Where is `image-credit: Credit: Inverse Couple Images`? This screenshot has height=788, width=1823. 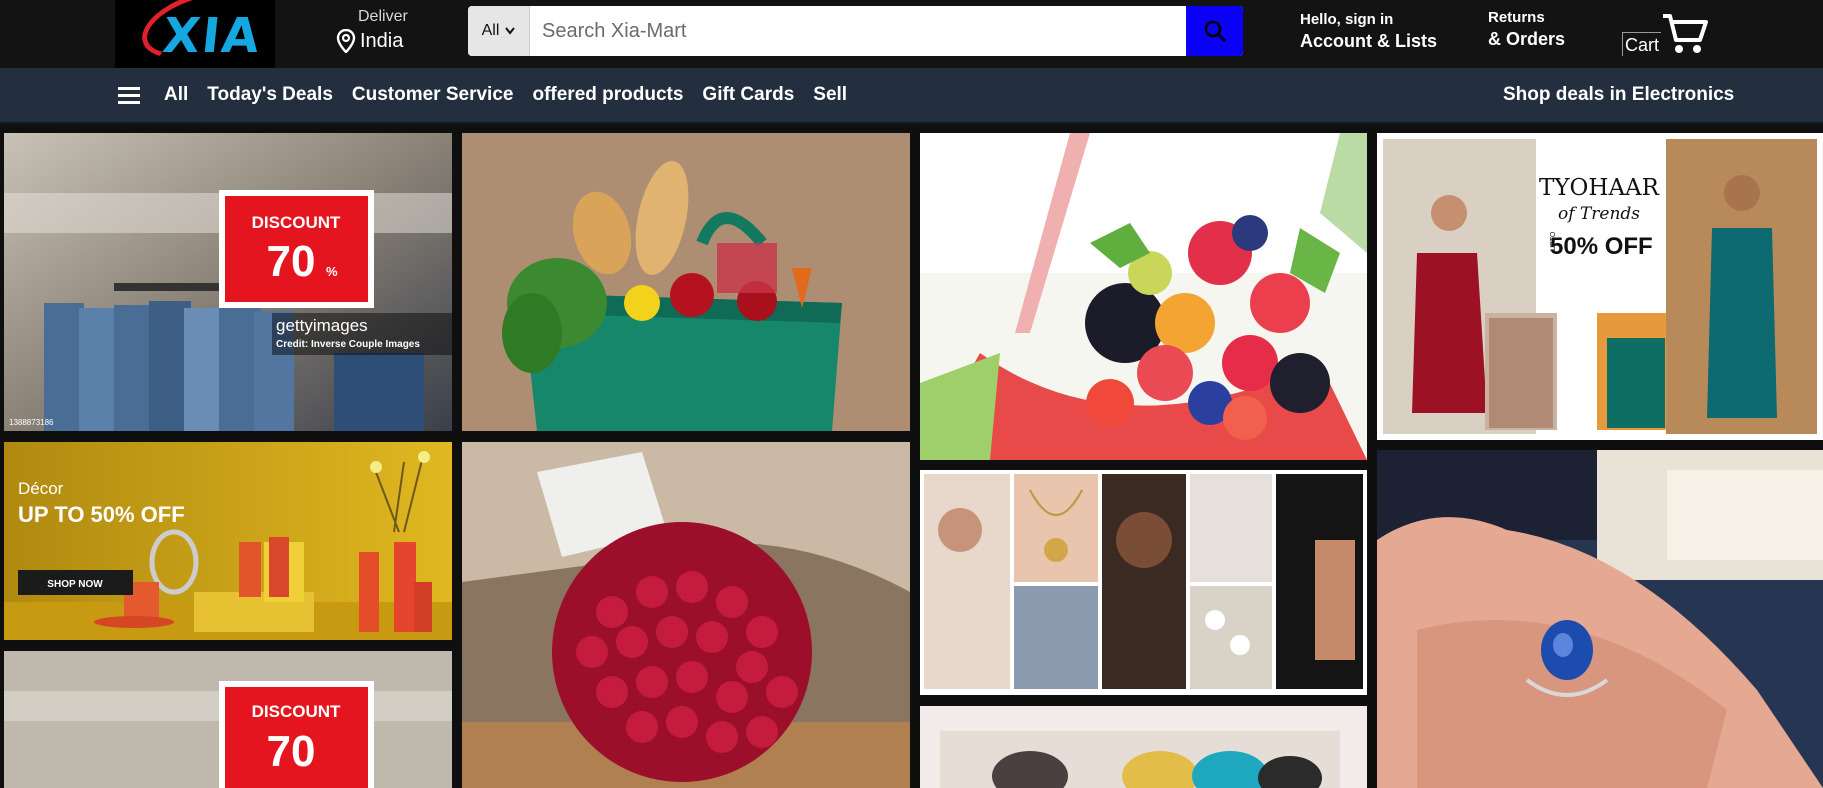 image-credit: Credit: Inverse Couple Images is located at coordinates (348, 344).